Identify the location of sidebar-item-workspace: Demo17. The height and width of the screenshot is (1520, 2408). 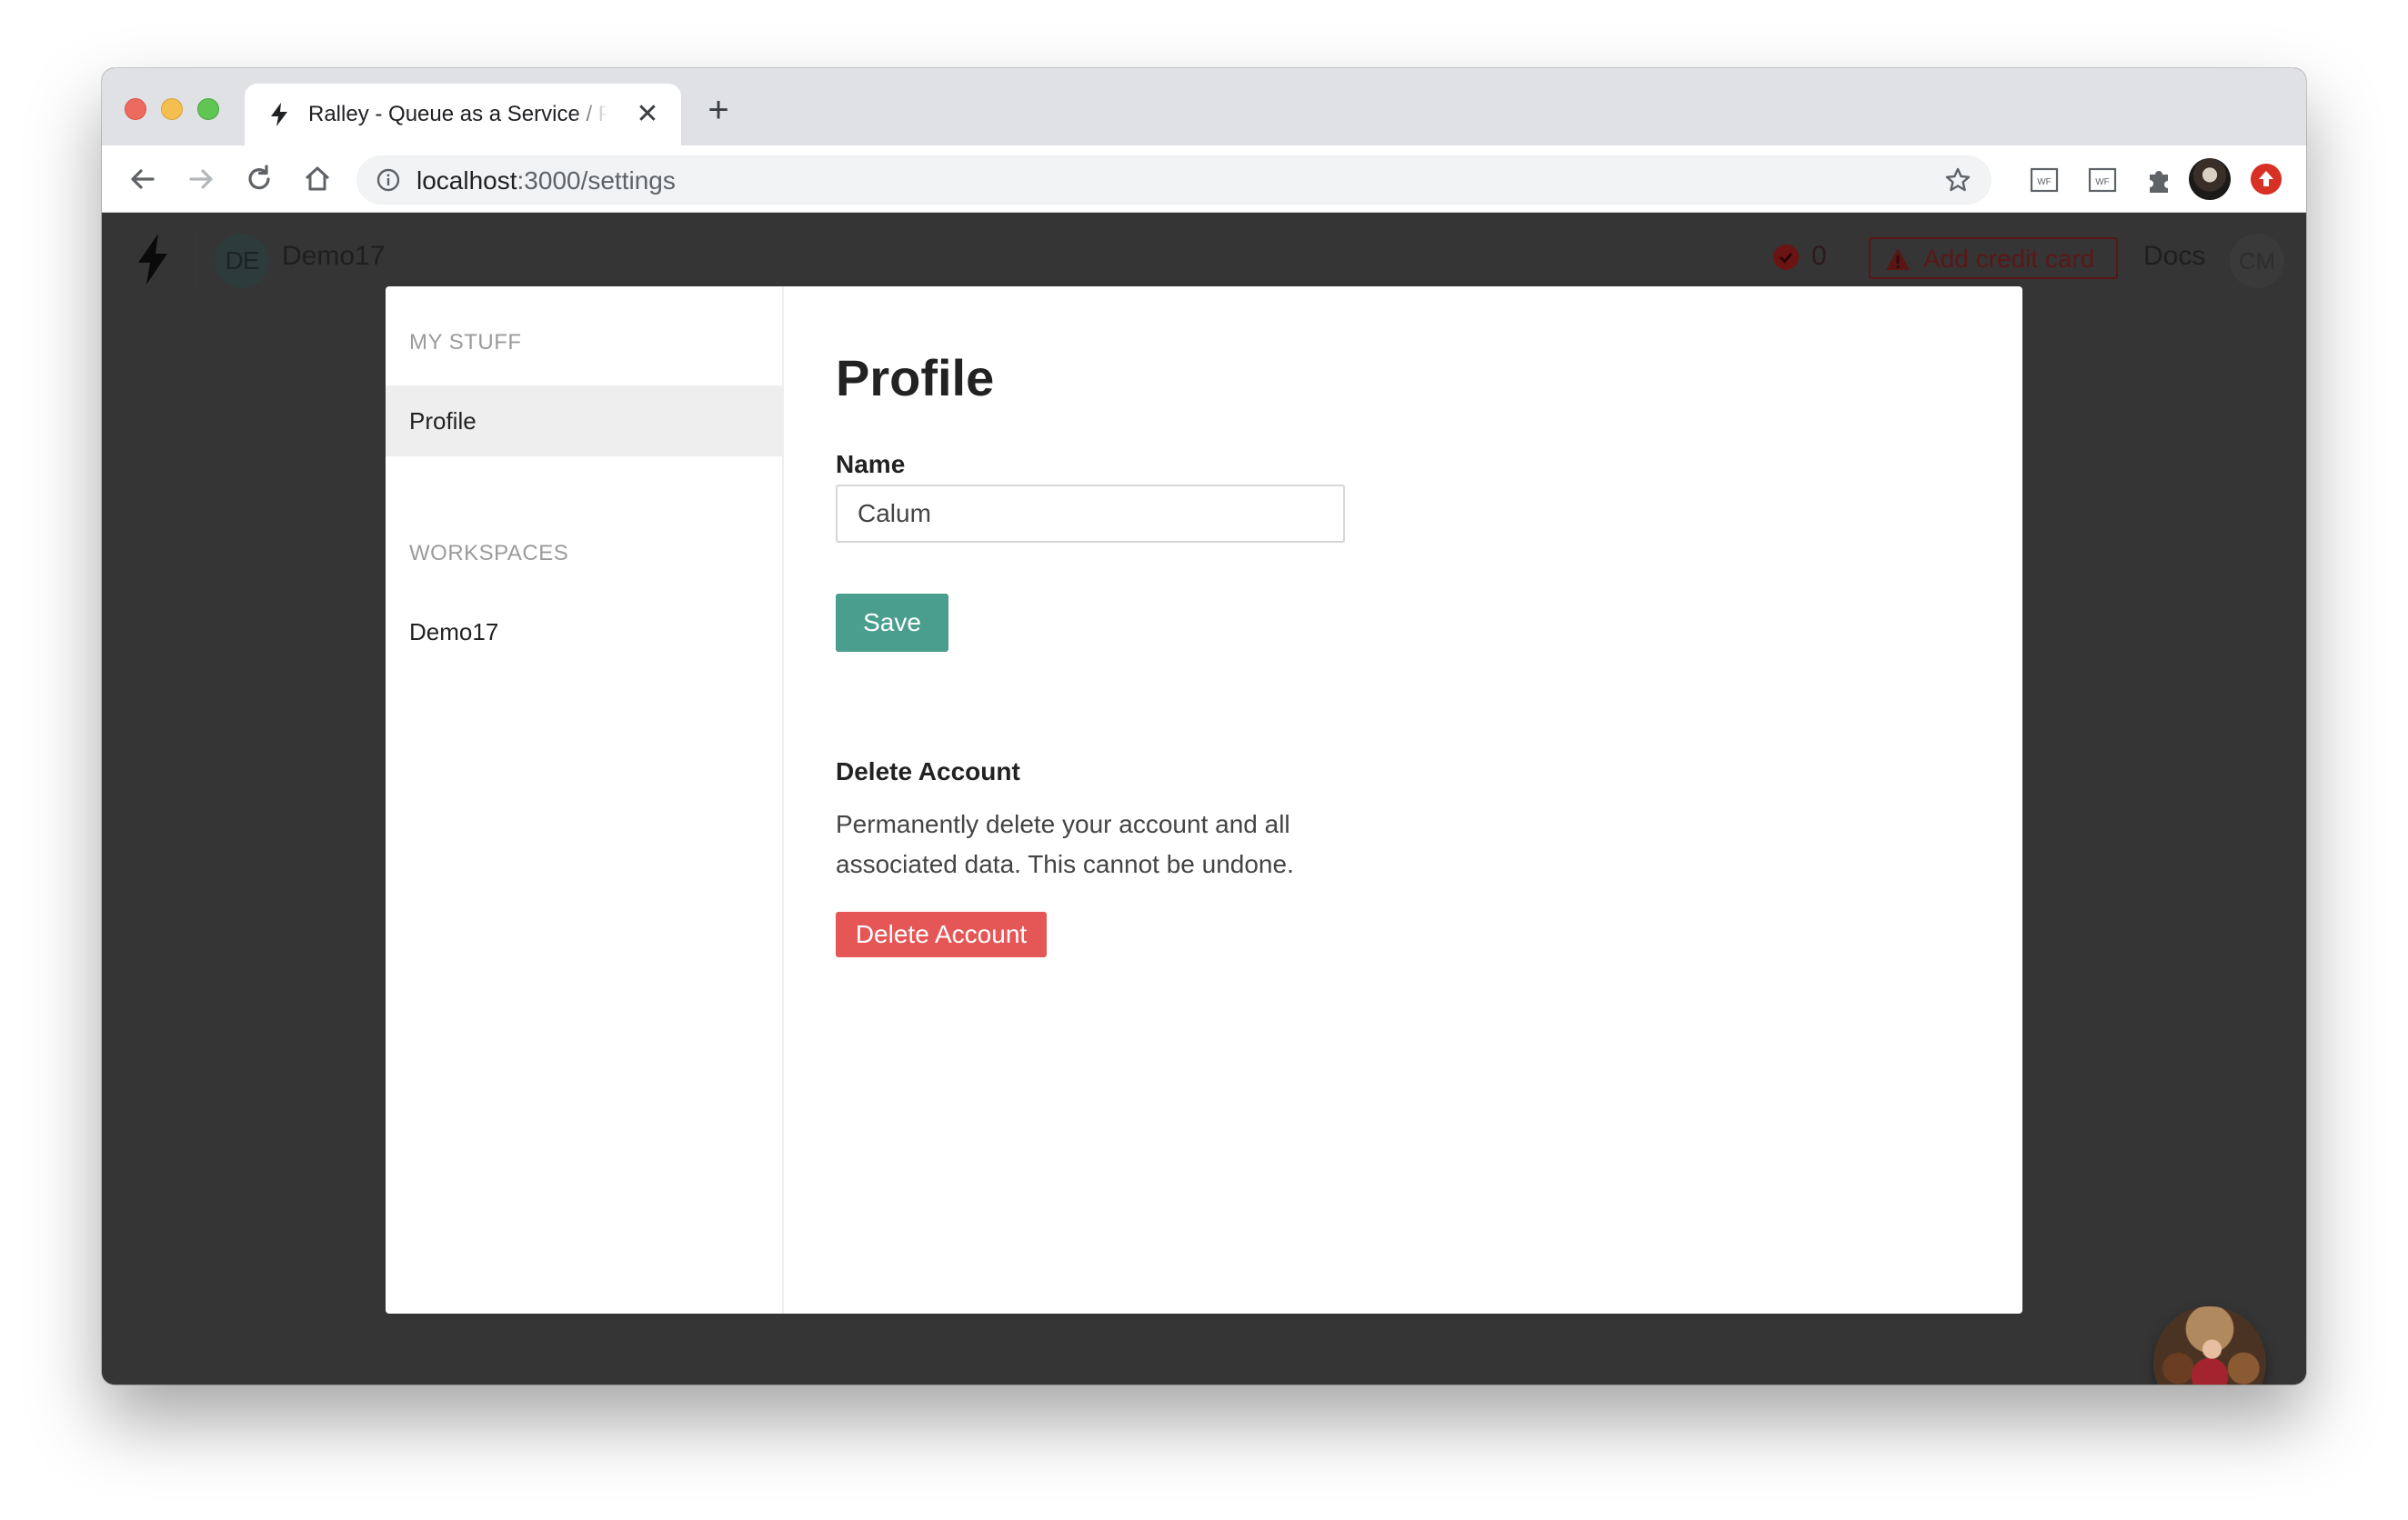
(585, 632).